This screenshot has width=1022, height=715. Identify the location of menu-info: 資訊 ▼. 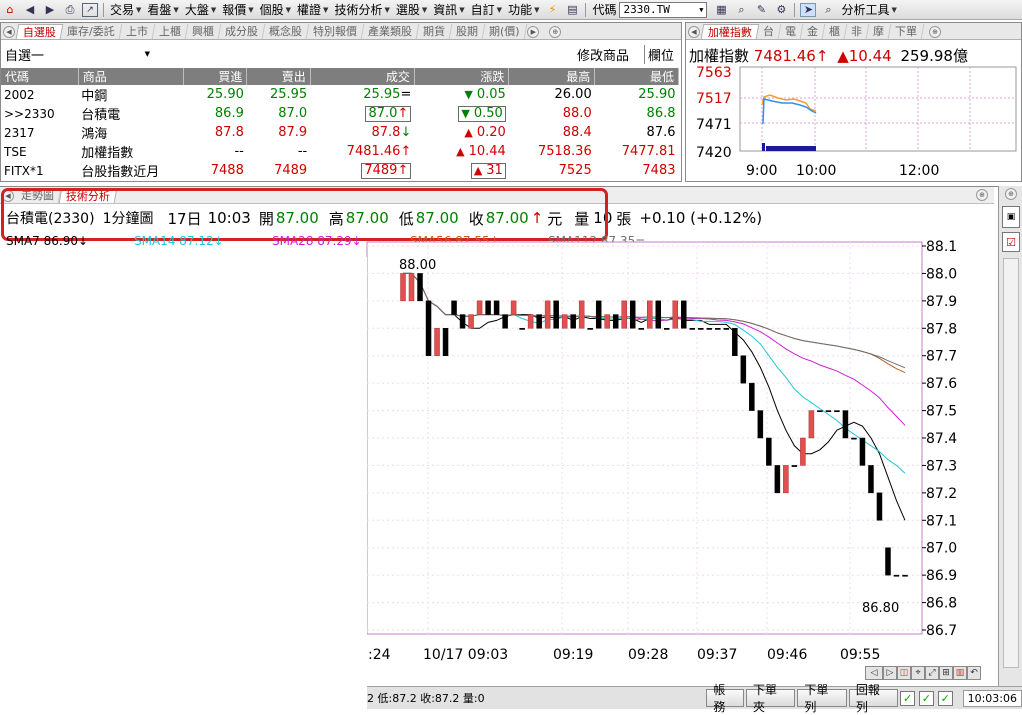
(448, 9).